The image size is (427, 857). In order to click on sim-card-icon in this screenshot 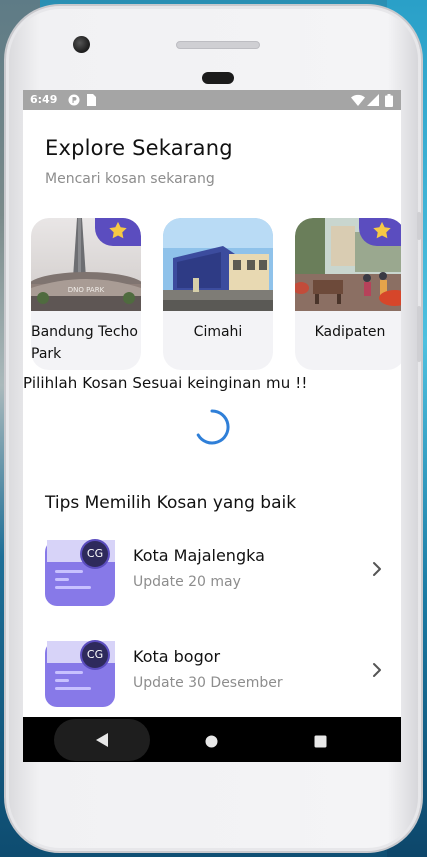, I will do `click(91, 101)`.